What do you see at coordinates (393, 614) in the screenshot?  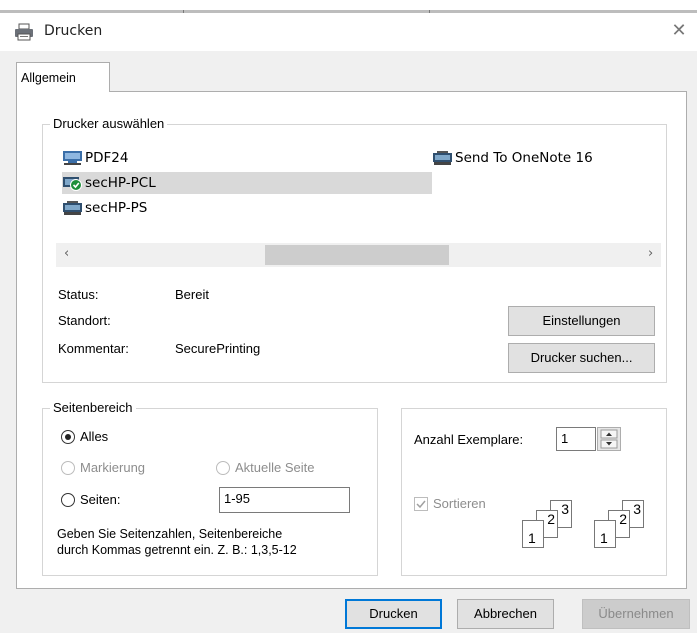 I see `print-button: Drucken` at bounding box center [393, 614].